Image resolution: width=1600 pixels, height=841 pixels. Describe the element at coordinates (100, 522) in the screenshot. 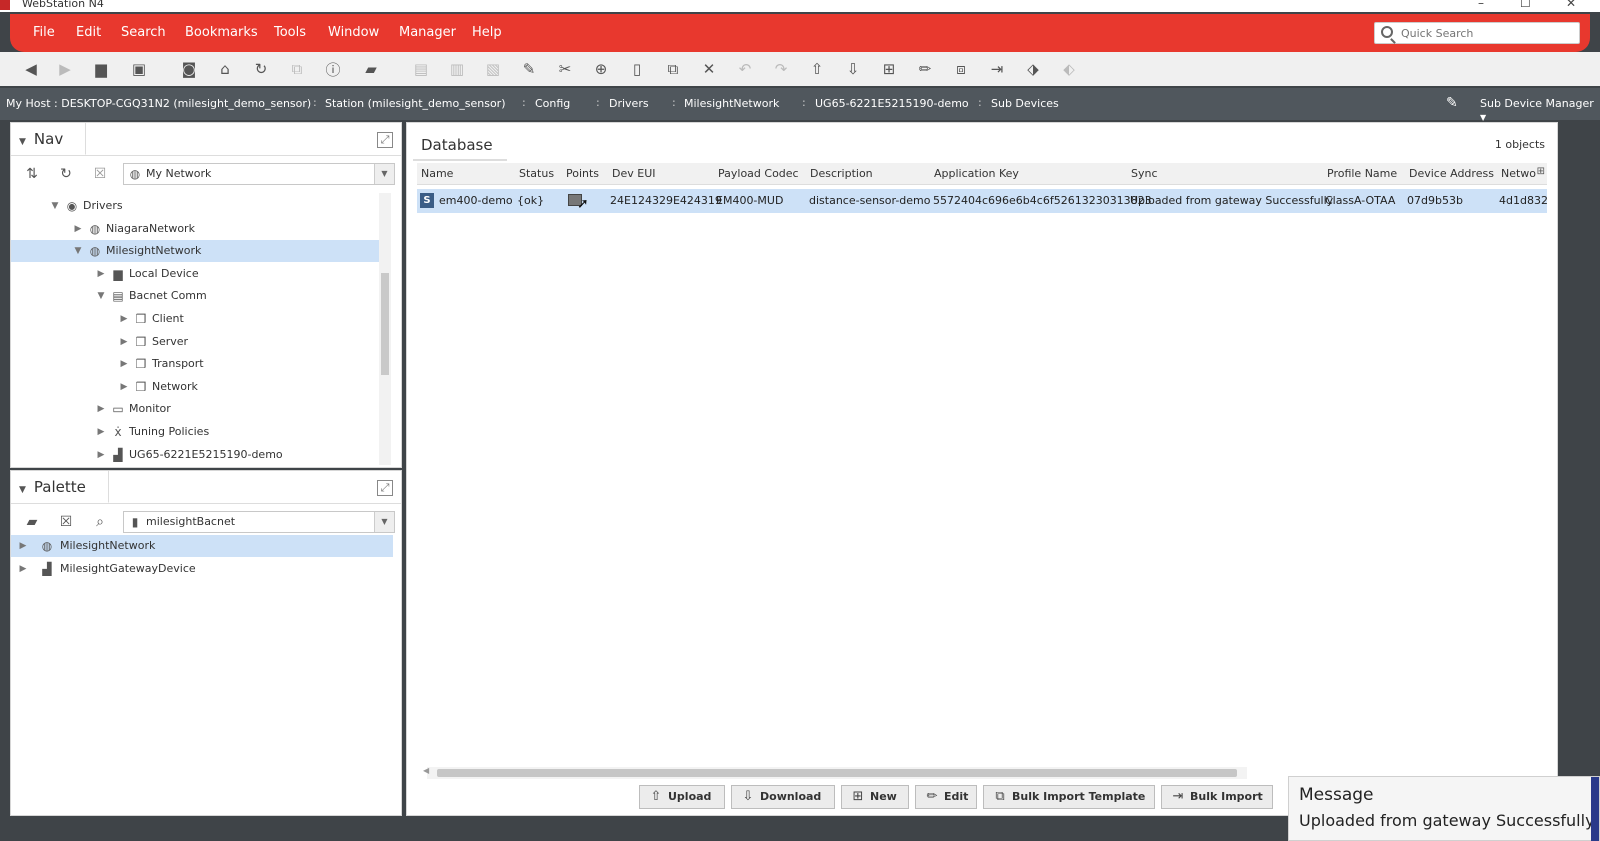

I see `find-icon: ⌕` at that location.